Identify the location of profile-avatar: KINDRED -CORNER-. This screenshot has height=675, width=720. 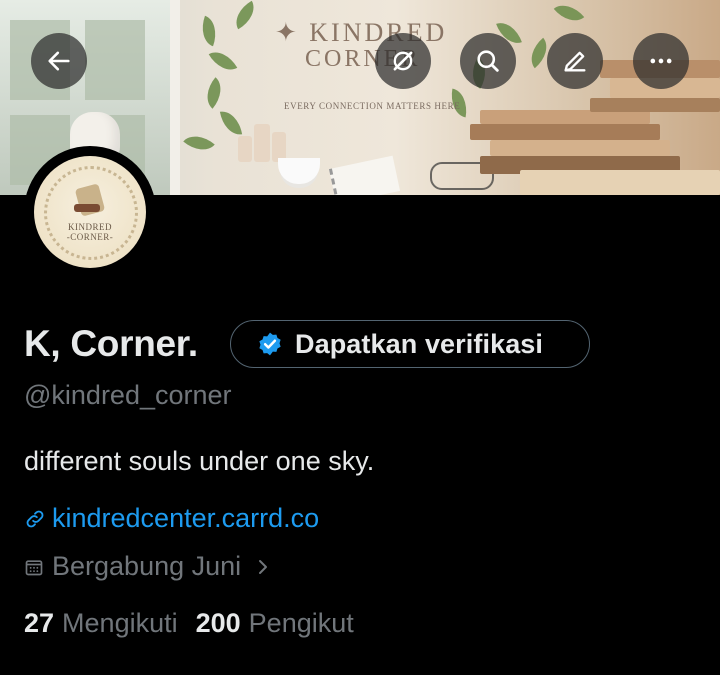
(90, 212).